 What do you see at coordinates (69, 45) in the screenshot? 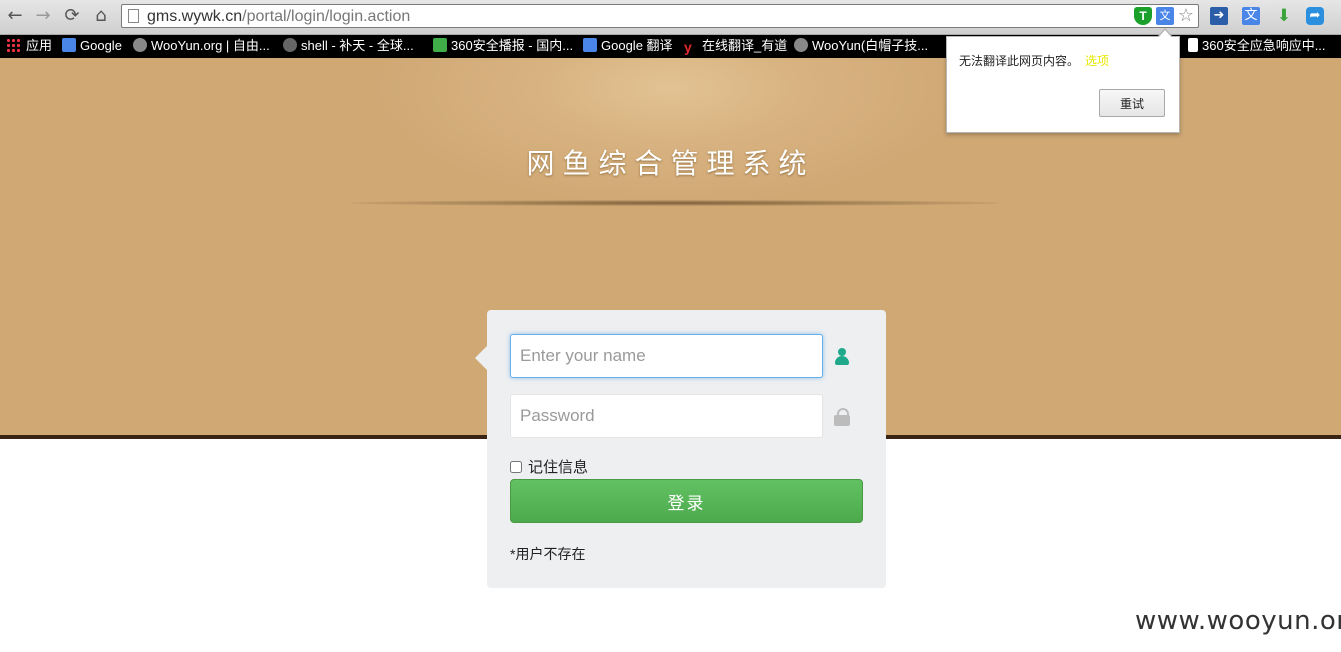
I see `google-icon` at bounding box center [69, 45].